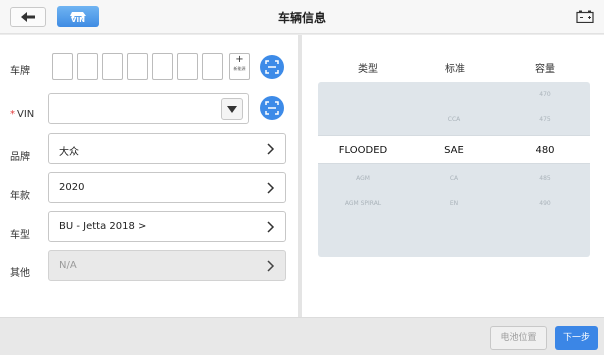 Image resolution: width=604 pixels, height=355 pixels. What do you see at coordinates (20, 157) in the screenshot?
I see `brand-label: 品牌` at bounding box center [20, 157].